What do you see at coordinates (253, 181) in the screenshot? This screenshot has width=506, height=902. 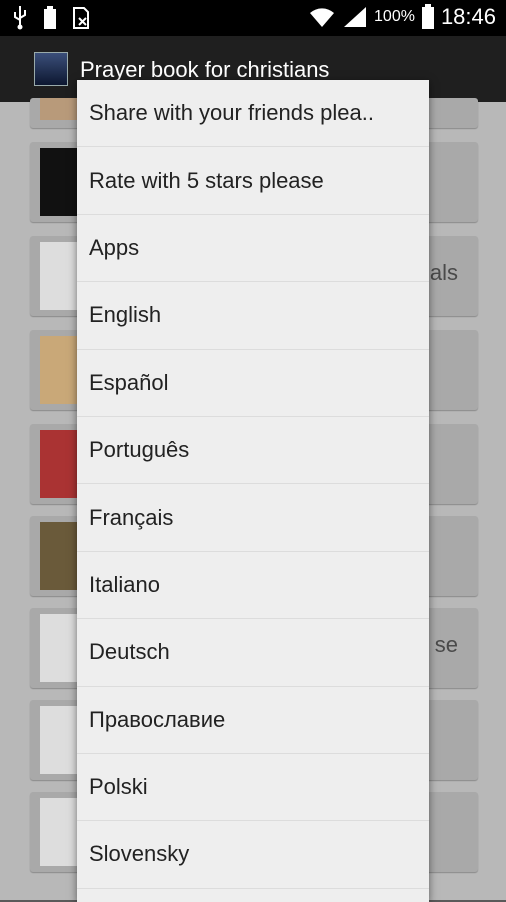 I see `menu-item-rate: Rate with 5 stars please` at bounding box center [253, 181].